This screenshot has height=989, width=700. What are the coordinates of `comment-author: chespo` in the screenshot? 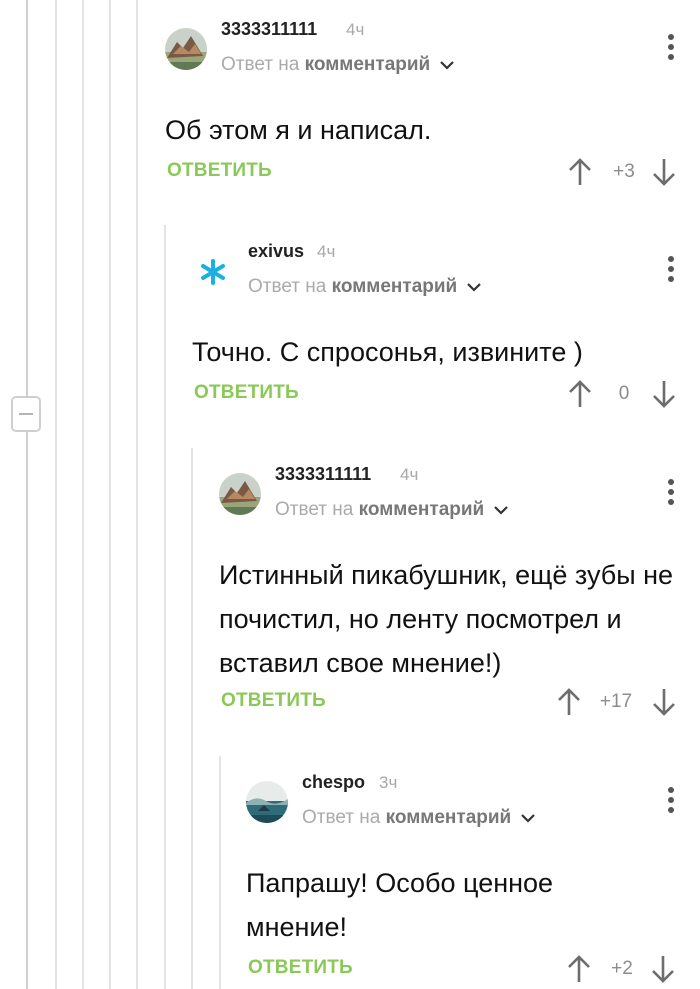 It's located at (333, 782).